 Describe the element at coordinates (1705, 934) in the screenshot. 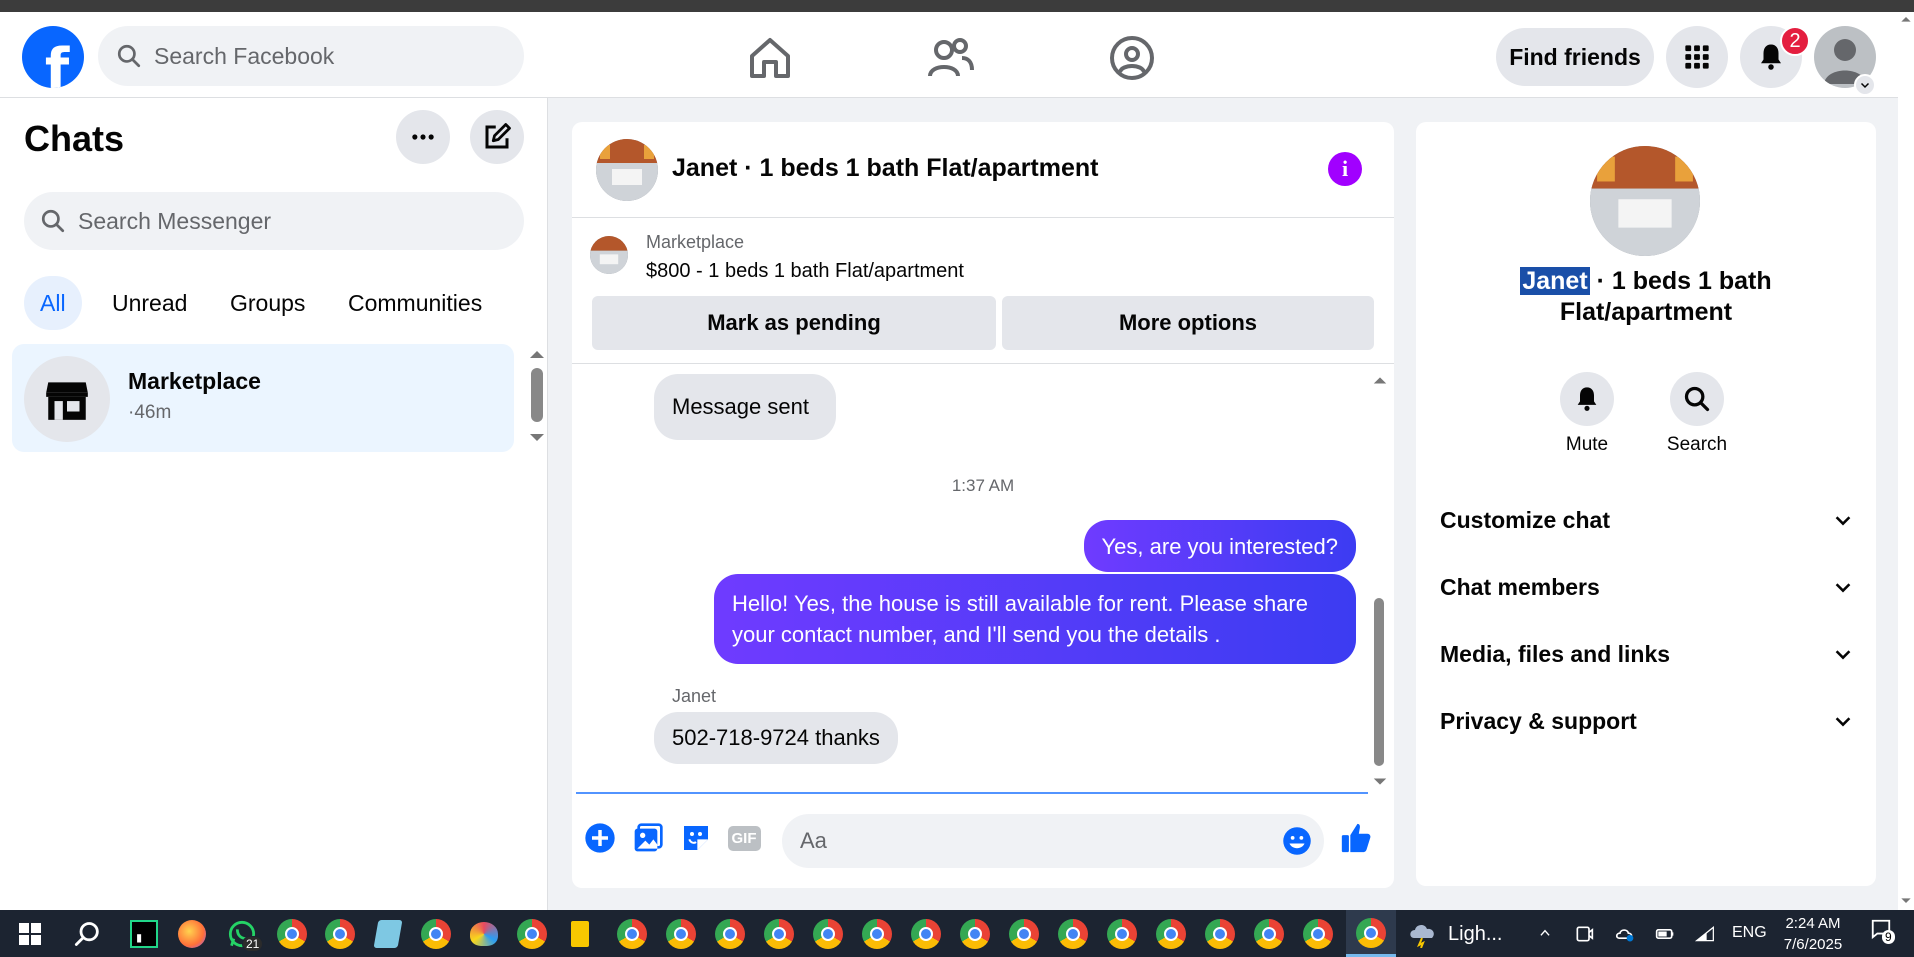

I see `wifi-icon` at that location.